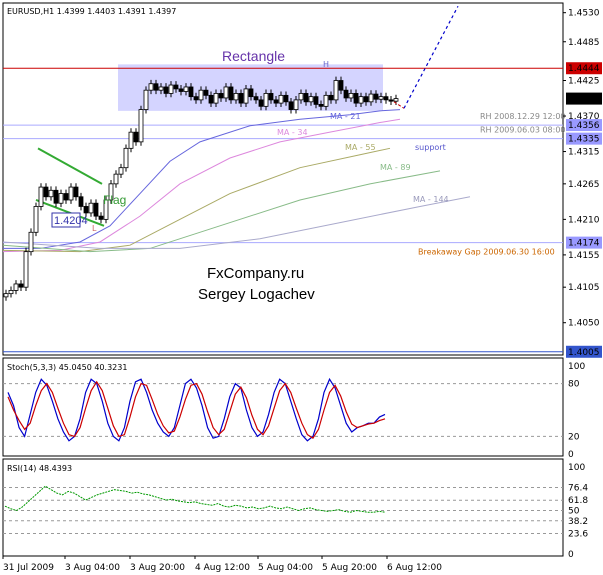 This screenshot has height=575, width=603. Describe the element at coordinates (523, 116) in the screenshot. I see `level-label: RH 2008.12.29 12:00` at that location.